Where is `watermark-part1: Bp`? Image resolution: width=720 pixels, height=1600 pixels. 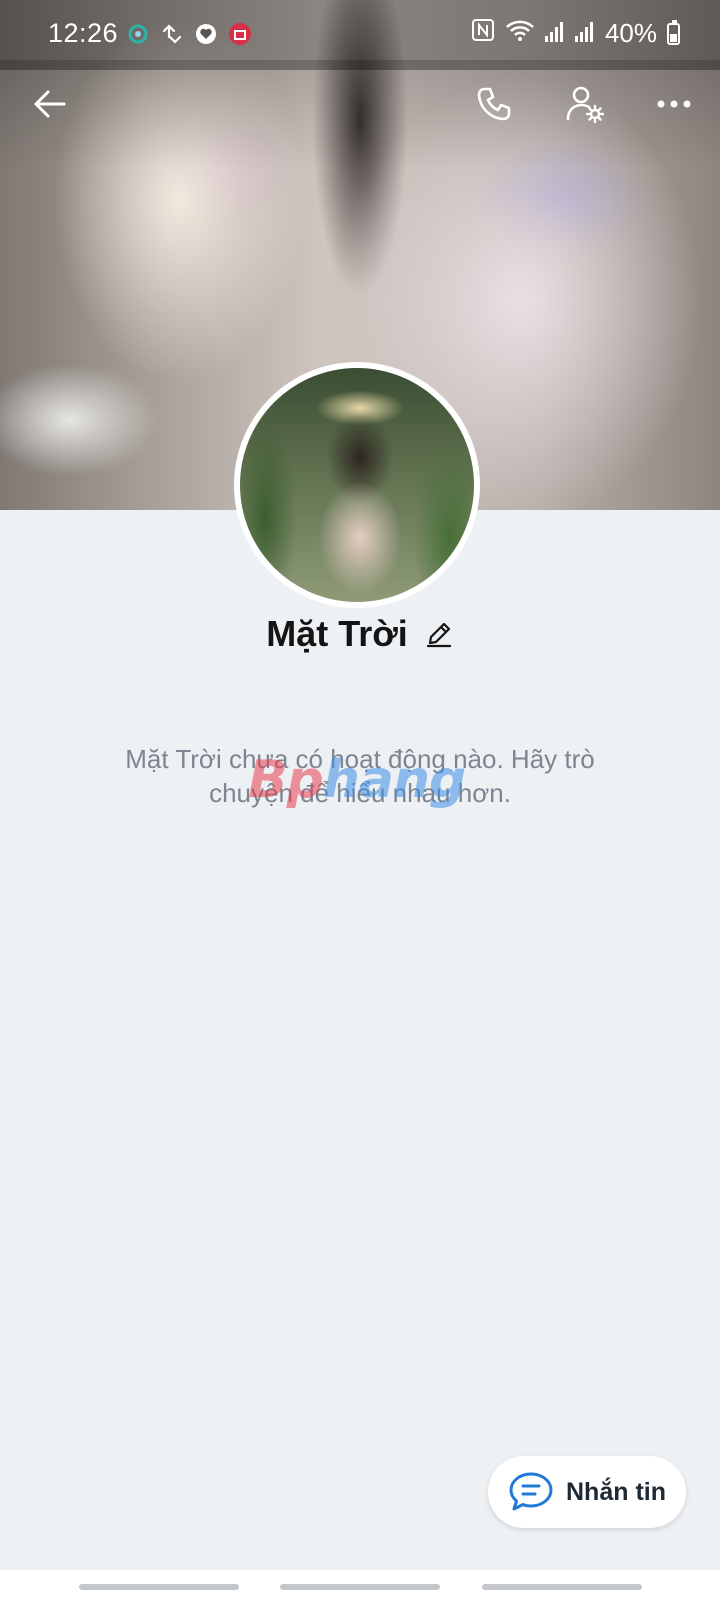
watermark-part1: Bp is located at coordinates (286, 780).